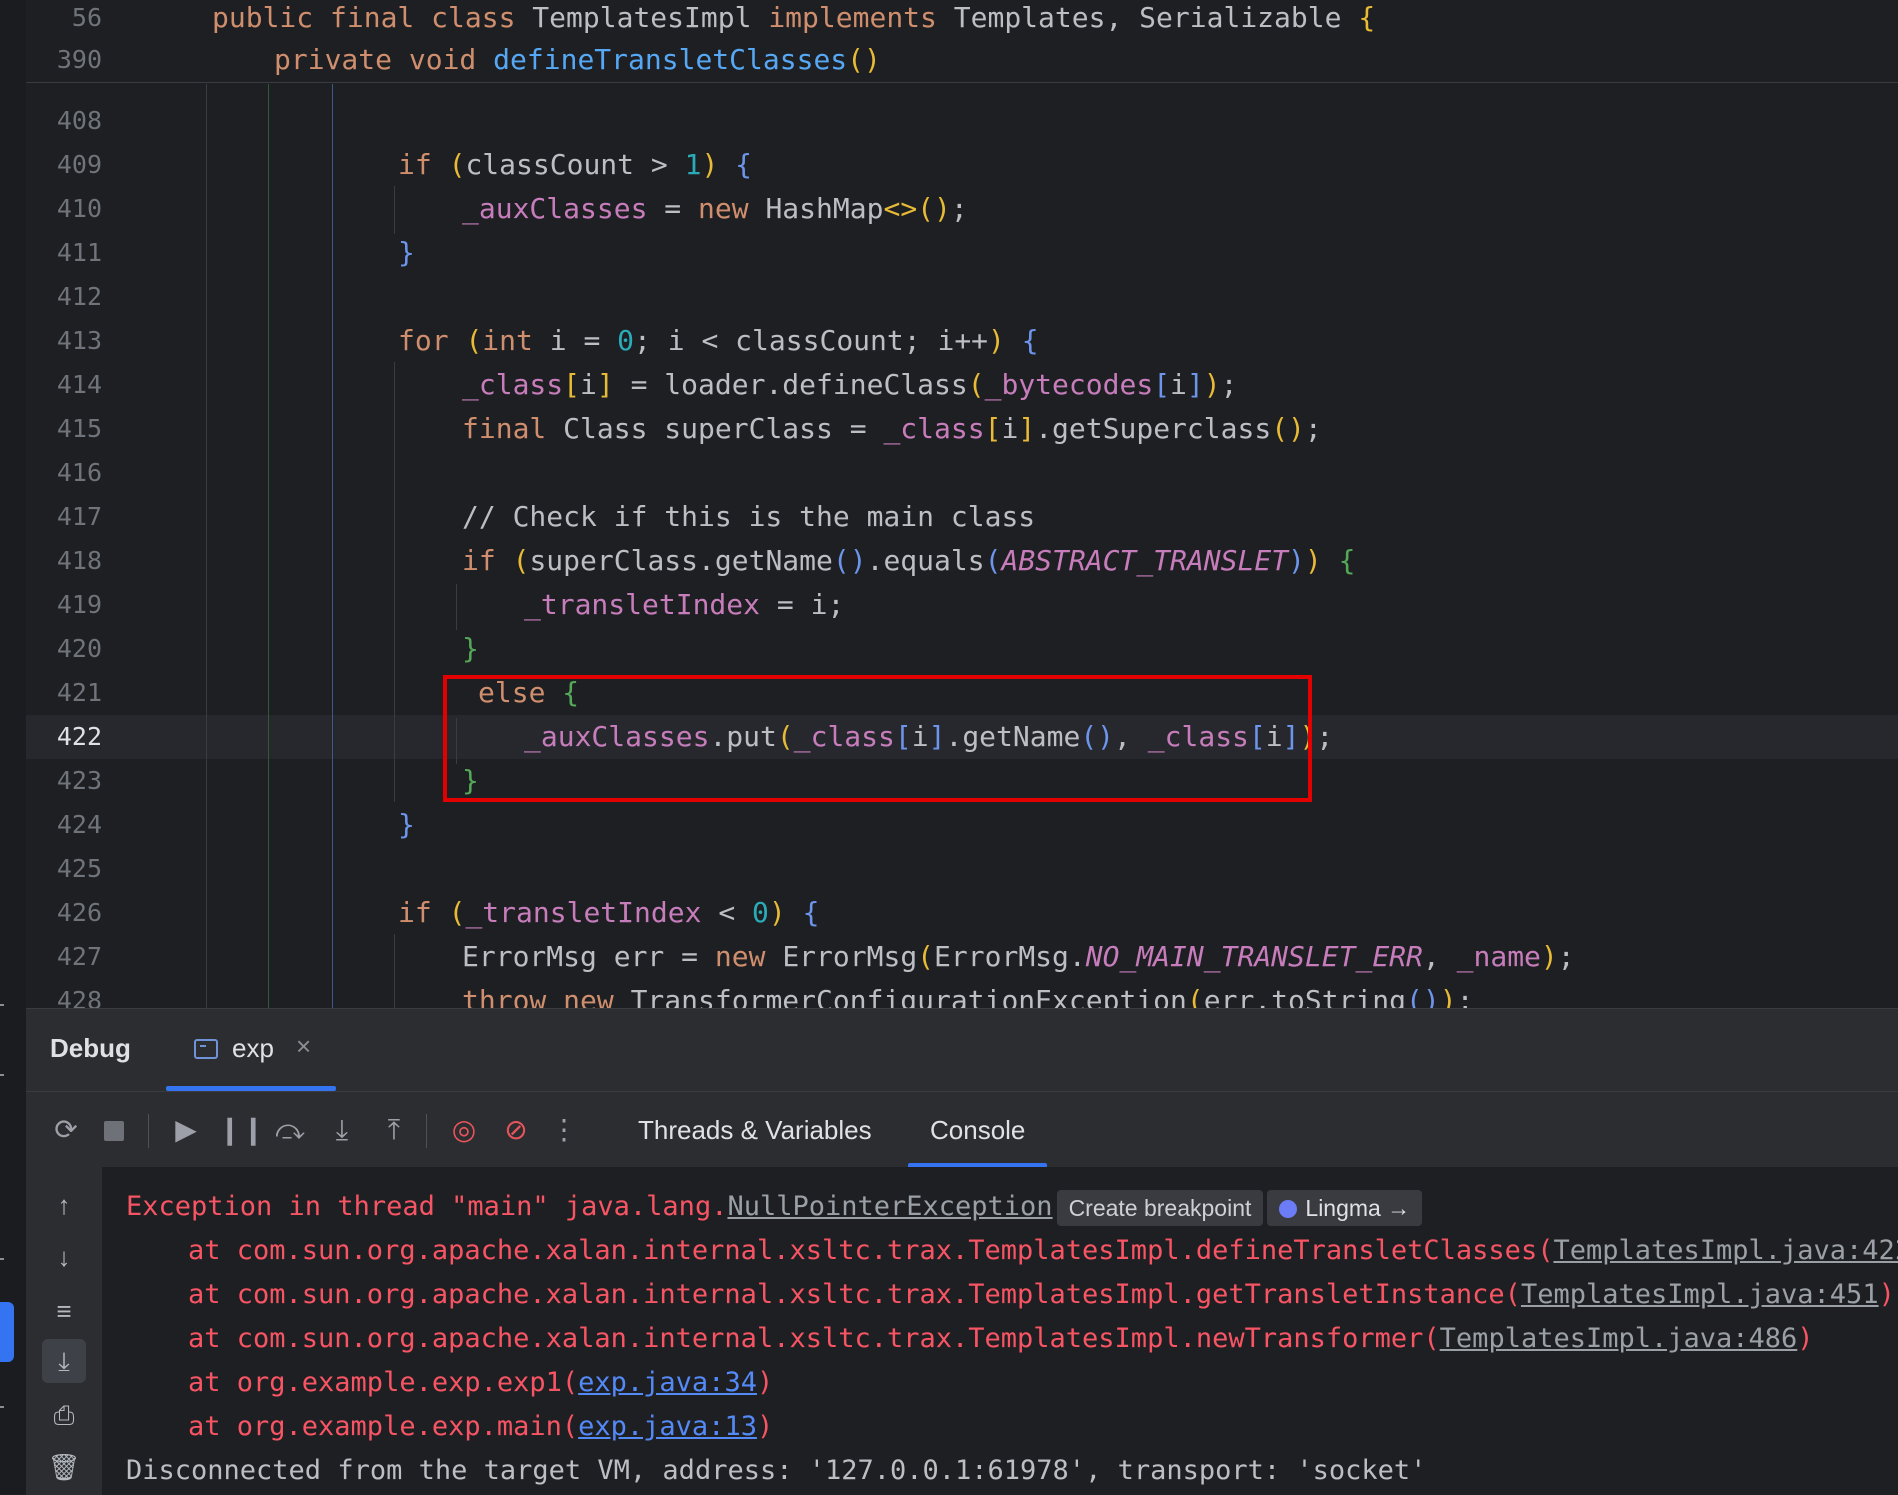  What do you see at coordinates (667, 1382) in the screenshot?
I see `stack-frame-link: exp.java:34` at bounding box center [667, 1382].